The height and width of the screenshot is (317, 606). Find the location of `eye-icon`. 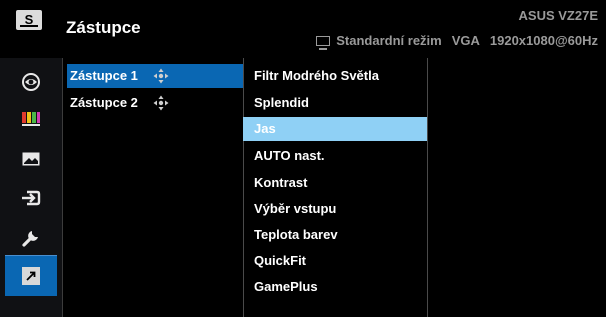

eye-icon is located at coordinates (31, 82).